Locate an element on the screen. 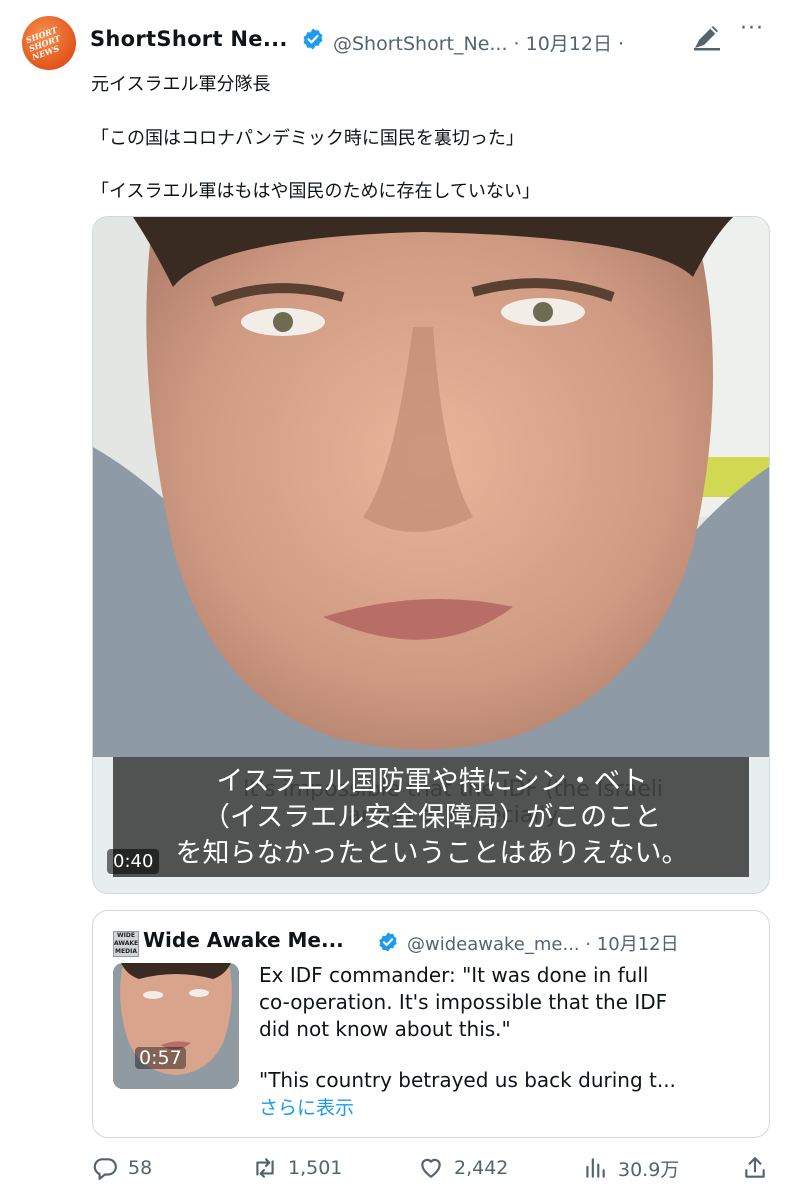  retweet-button: 1,501 is located at coordinates (297, 1168).